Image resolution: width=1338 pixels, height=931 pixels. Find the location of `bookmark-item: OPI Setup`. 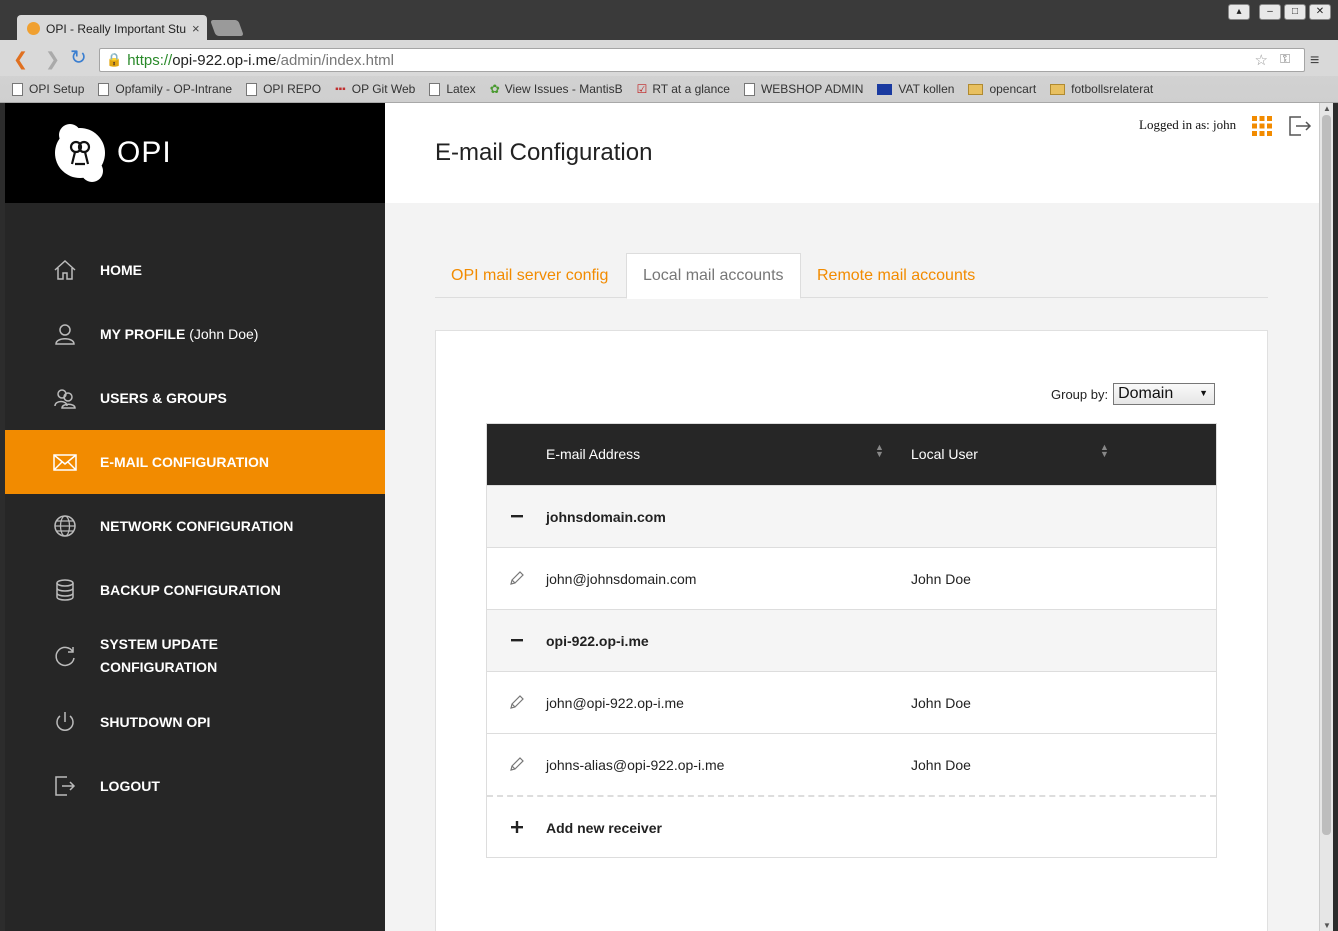

bookmark-item: OPI Setup is located at coordinates (48, 89).